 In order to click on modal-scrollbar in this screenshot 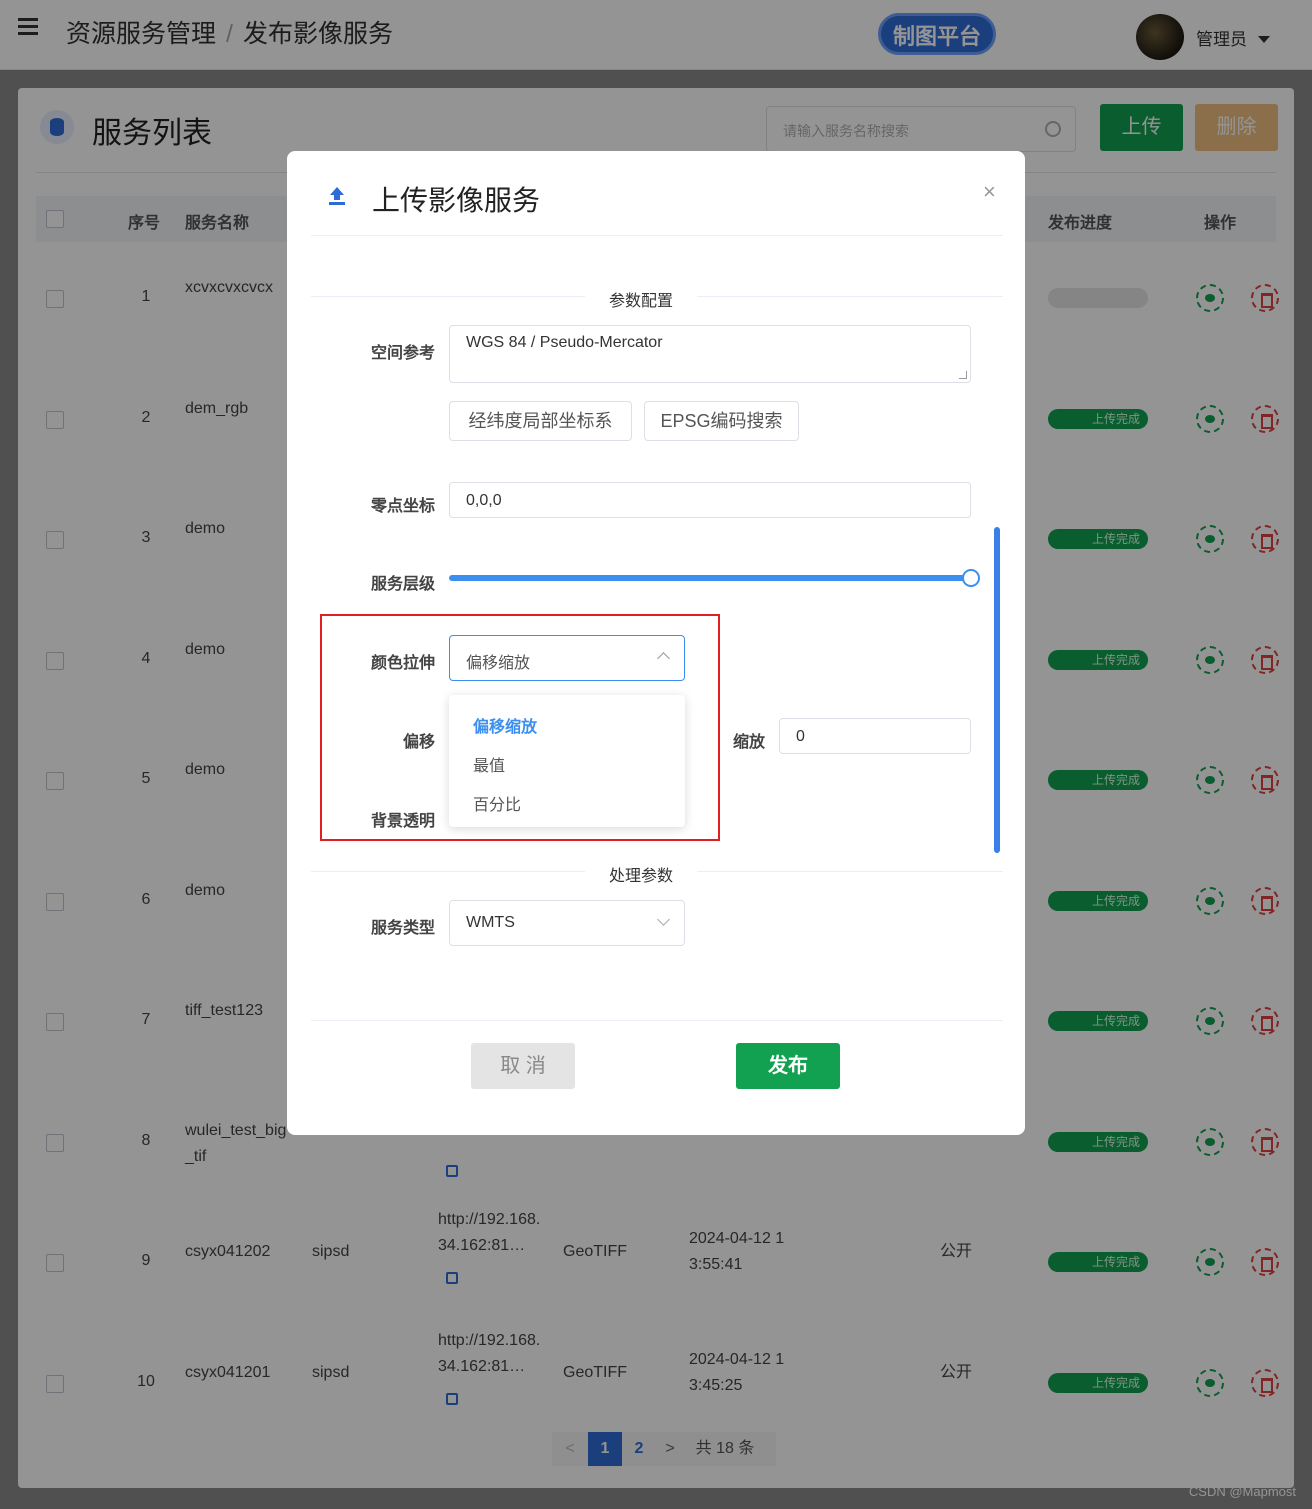, I will do `click(997, 690)`.